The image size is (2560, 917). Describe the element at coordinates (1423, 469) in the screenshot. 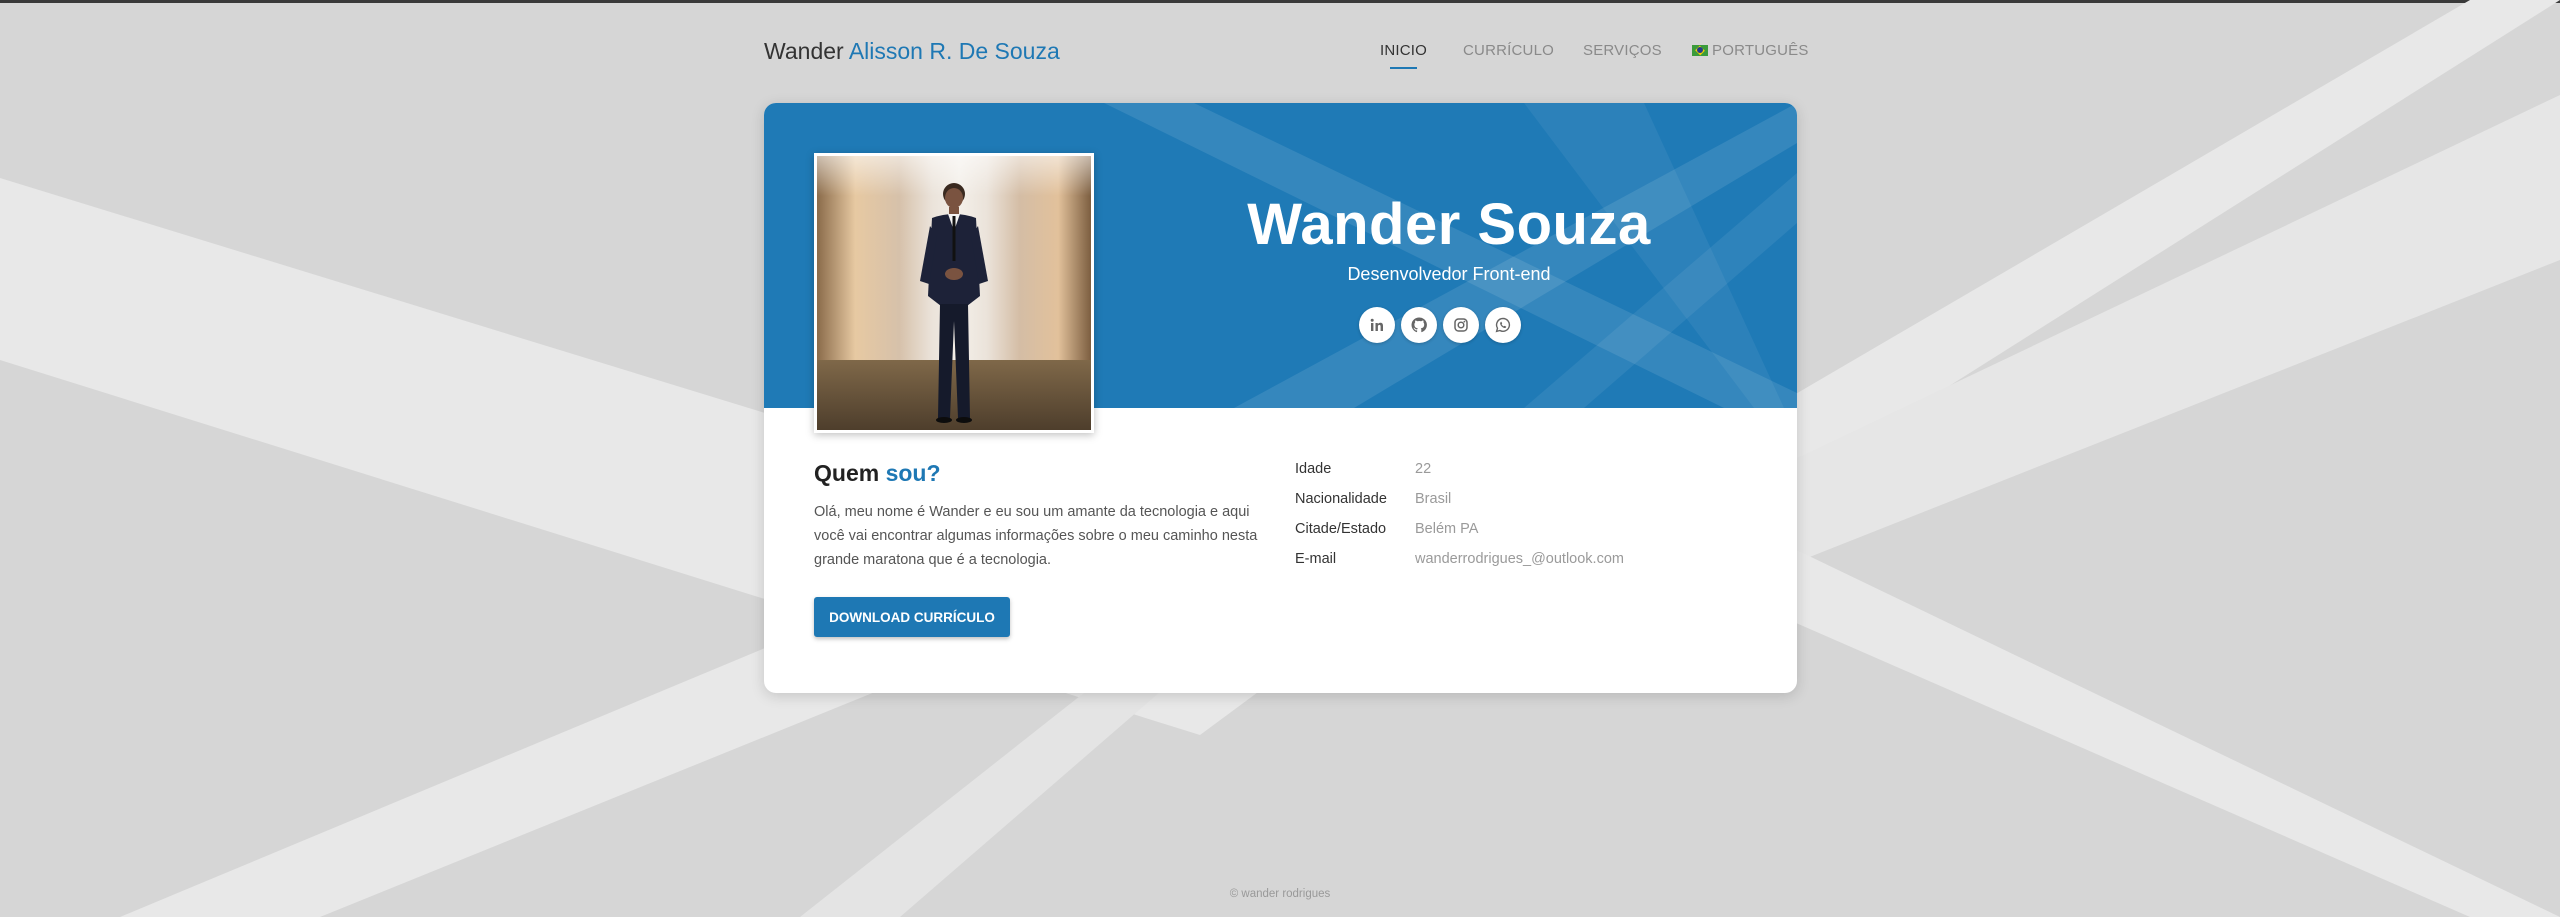

I see `info-value: 22` at that location.